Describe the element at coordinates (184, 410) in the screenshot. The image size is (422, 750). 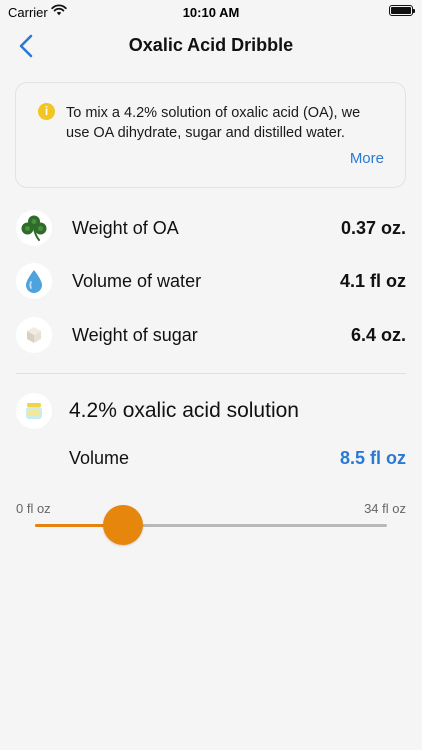
I see `solution-title: 4.2% oxalic acid solution` at that location.